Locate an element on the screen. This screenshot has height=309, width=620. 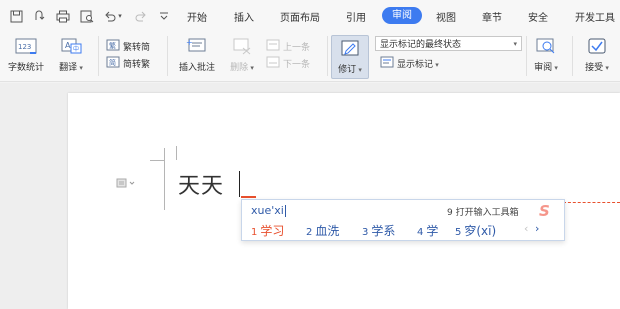
ime-candidate: 5 穸(xī) is located at coordinates (475, 230).